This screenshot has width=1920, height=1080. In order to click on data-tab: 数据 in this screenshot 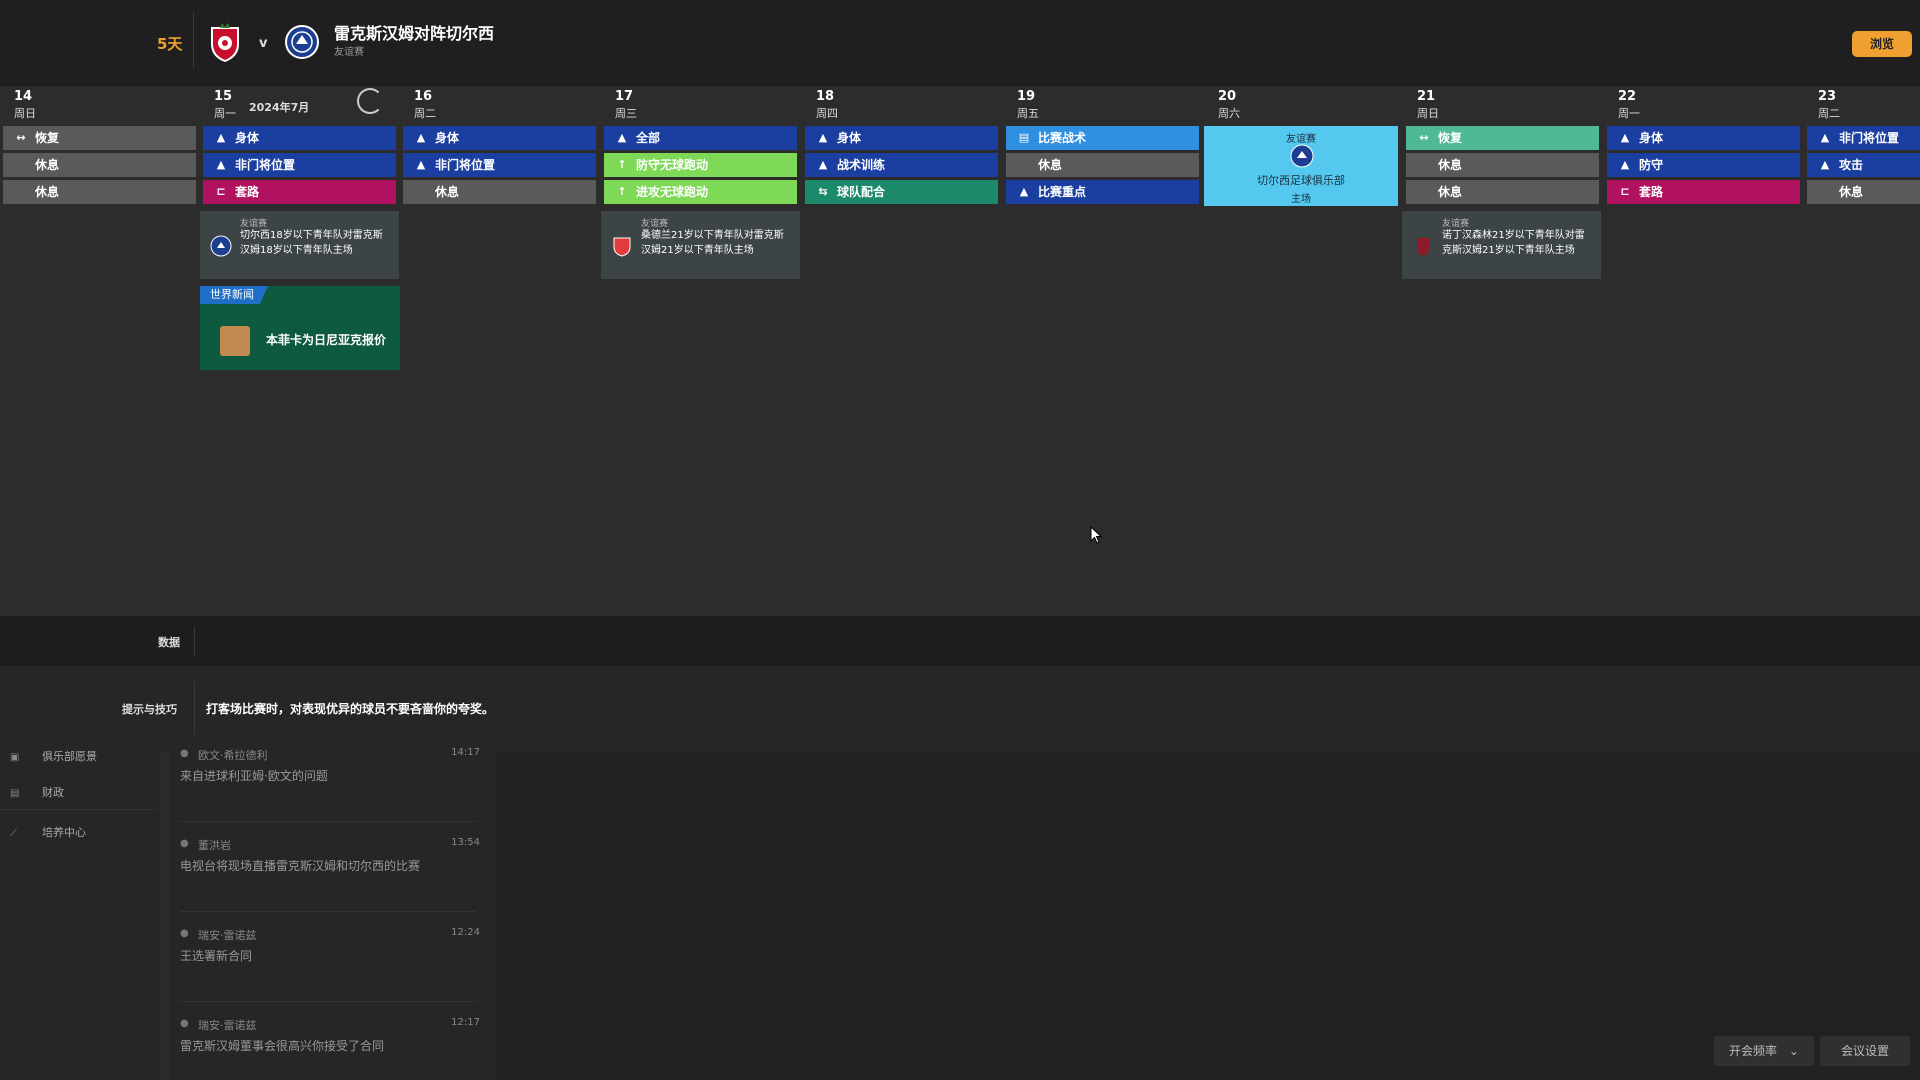, I will do `click(169, 642)`.